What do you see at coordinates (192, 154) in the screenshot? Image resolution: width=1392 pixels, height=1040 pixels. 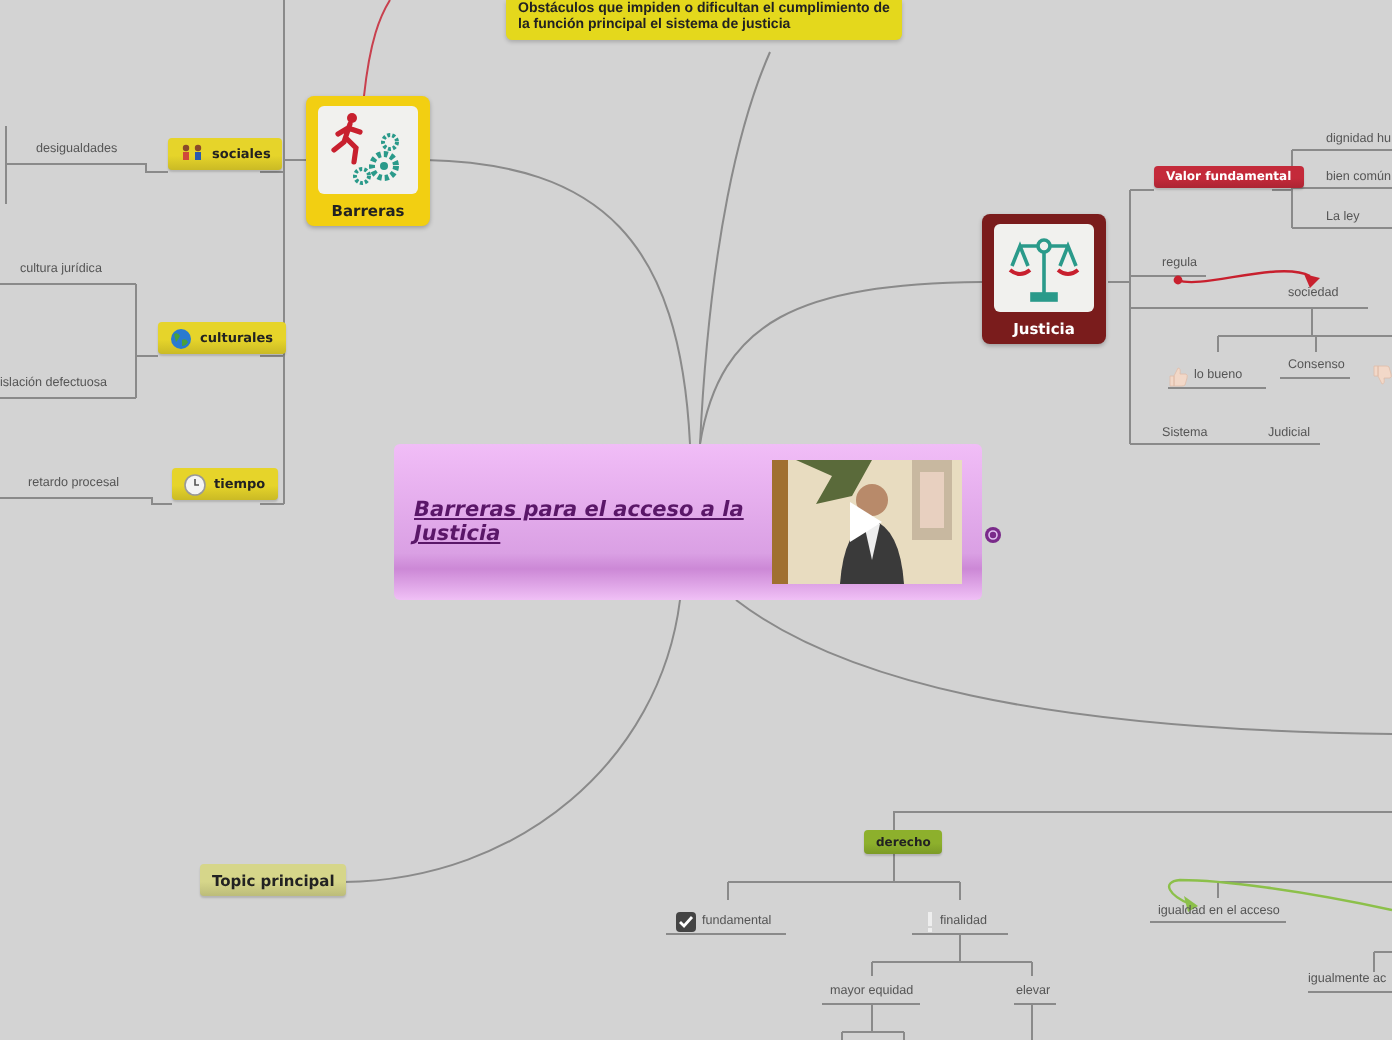 I see `people-icon` at bounding box center [192, 154].